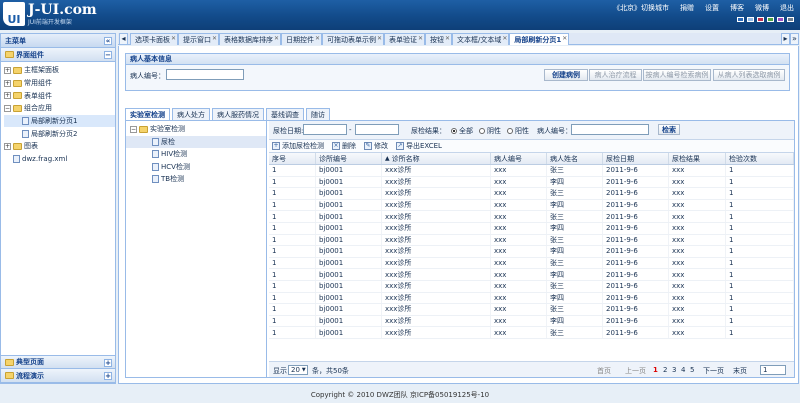  What do you see at coordinates (59, 146) in the screenshot?
I see `tree-item-chart: + 图表` at bounding box center [59, 146].